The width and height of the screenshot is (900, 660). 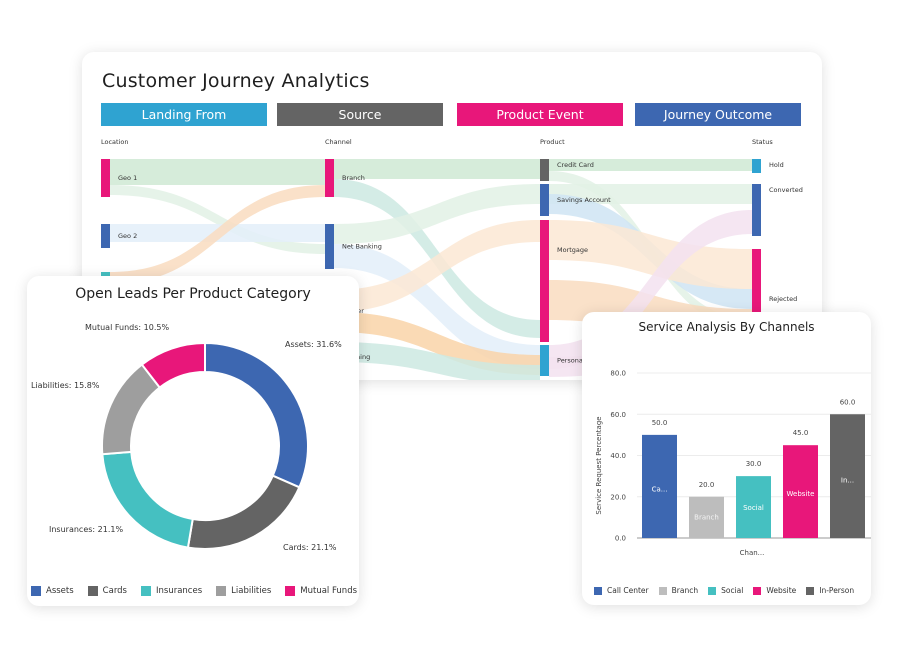 What do you see at coordinates (685, 590) in the screenshot?
I see `legend-label: Branch` at bounding box center [685, 590].